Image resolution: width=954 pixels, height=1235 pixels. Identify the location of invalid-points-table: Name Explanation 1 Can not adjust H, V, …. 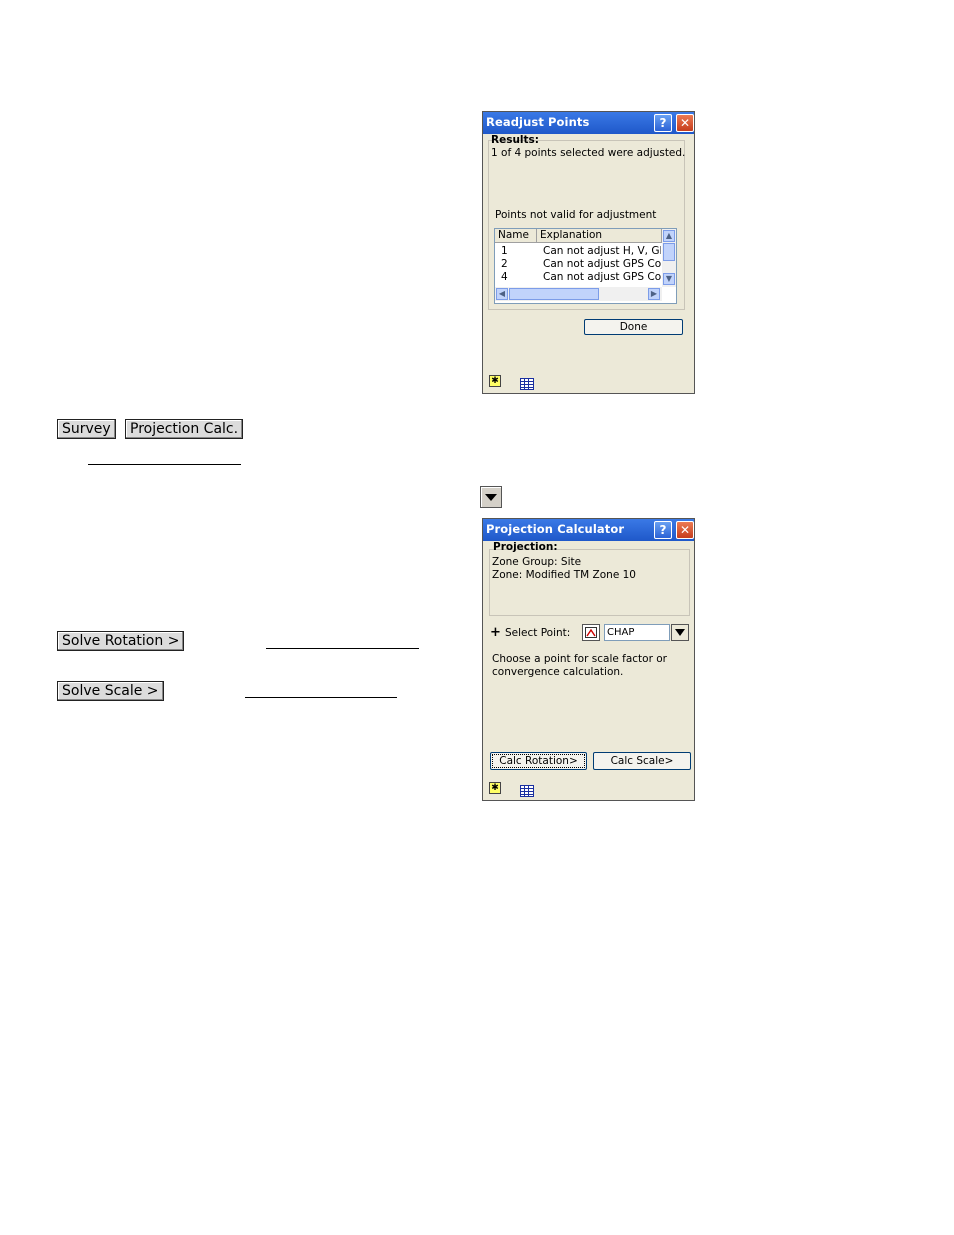
(585, 266).